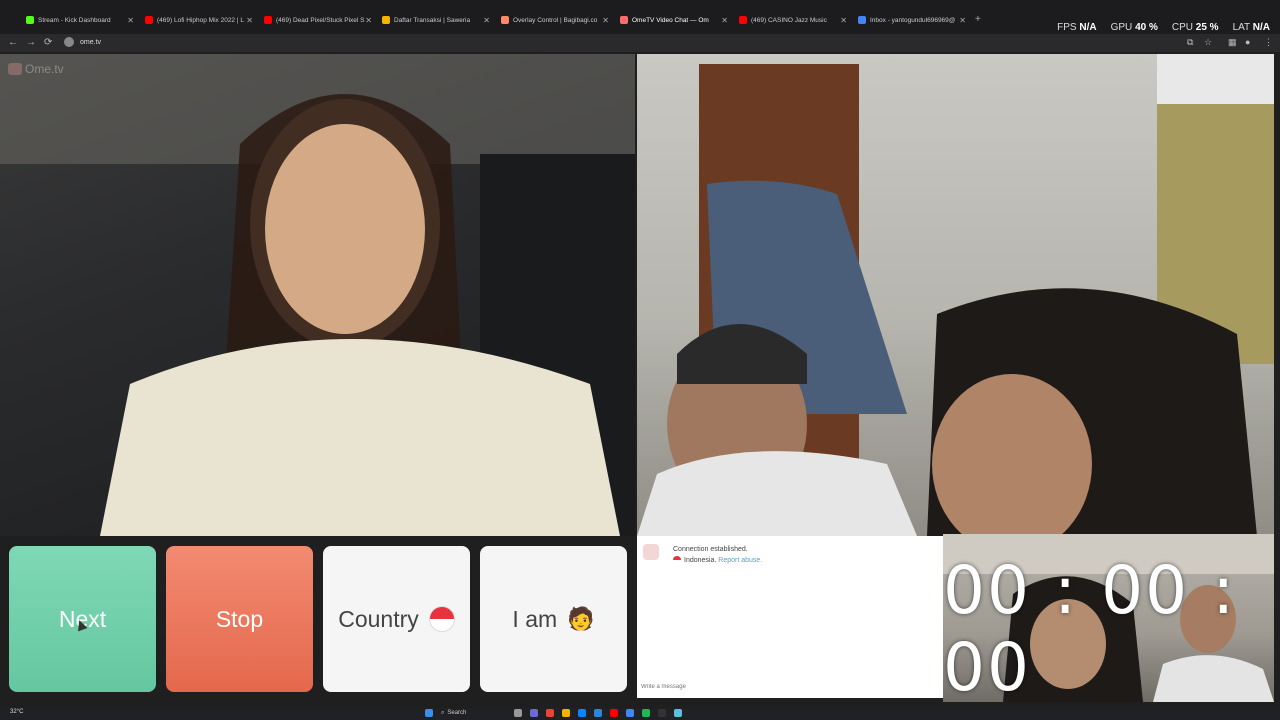 The image size is (1280, 720). Describe the element at coordinates (581, 618) in the screenshot. I see `boy-avatar-icon: 🧑` at that location.